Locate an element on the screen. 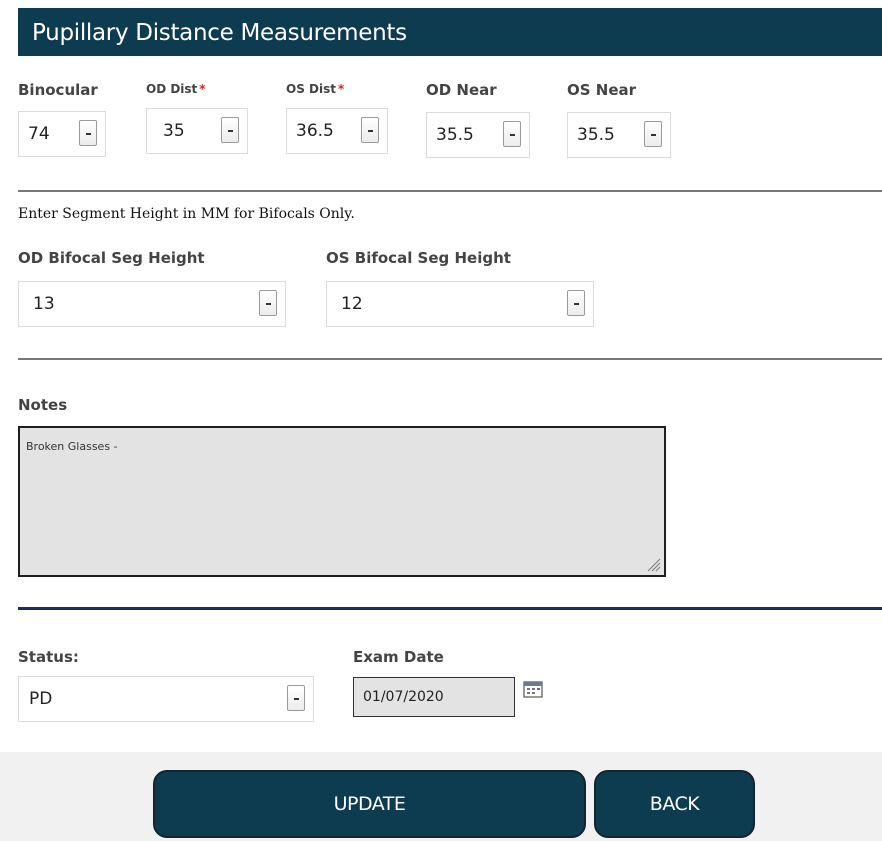 This screenshot has width=882, height=841. calendar-icon is located at coordinates (533, 689).